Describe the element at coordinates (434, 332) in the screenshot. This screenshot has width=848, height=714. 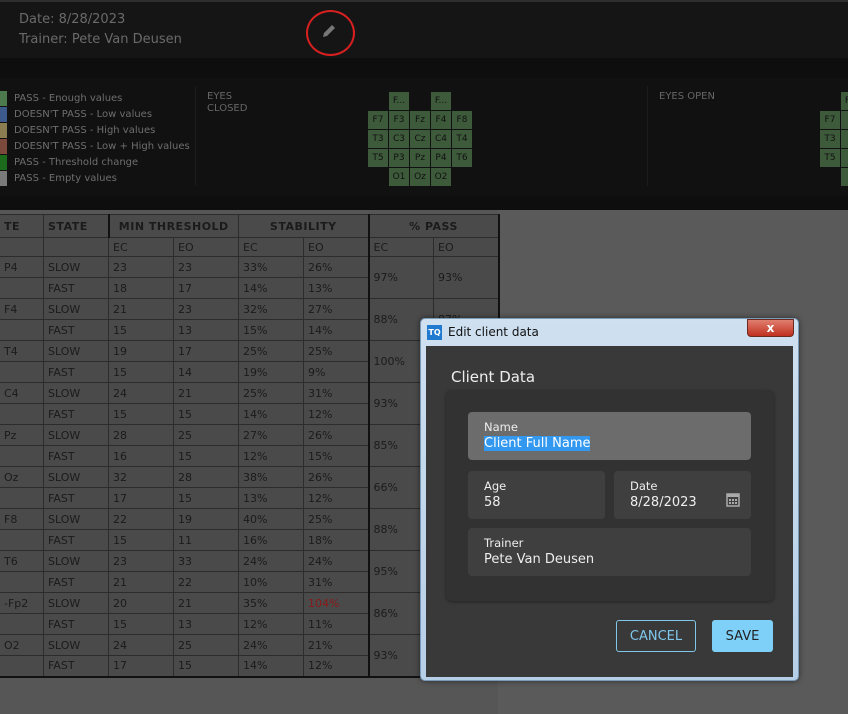
I see `app-logo-icon: TQ` at that location.